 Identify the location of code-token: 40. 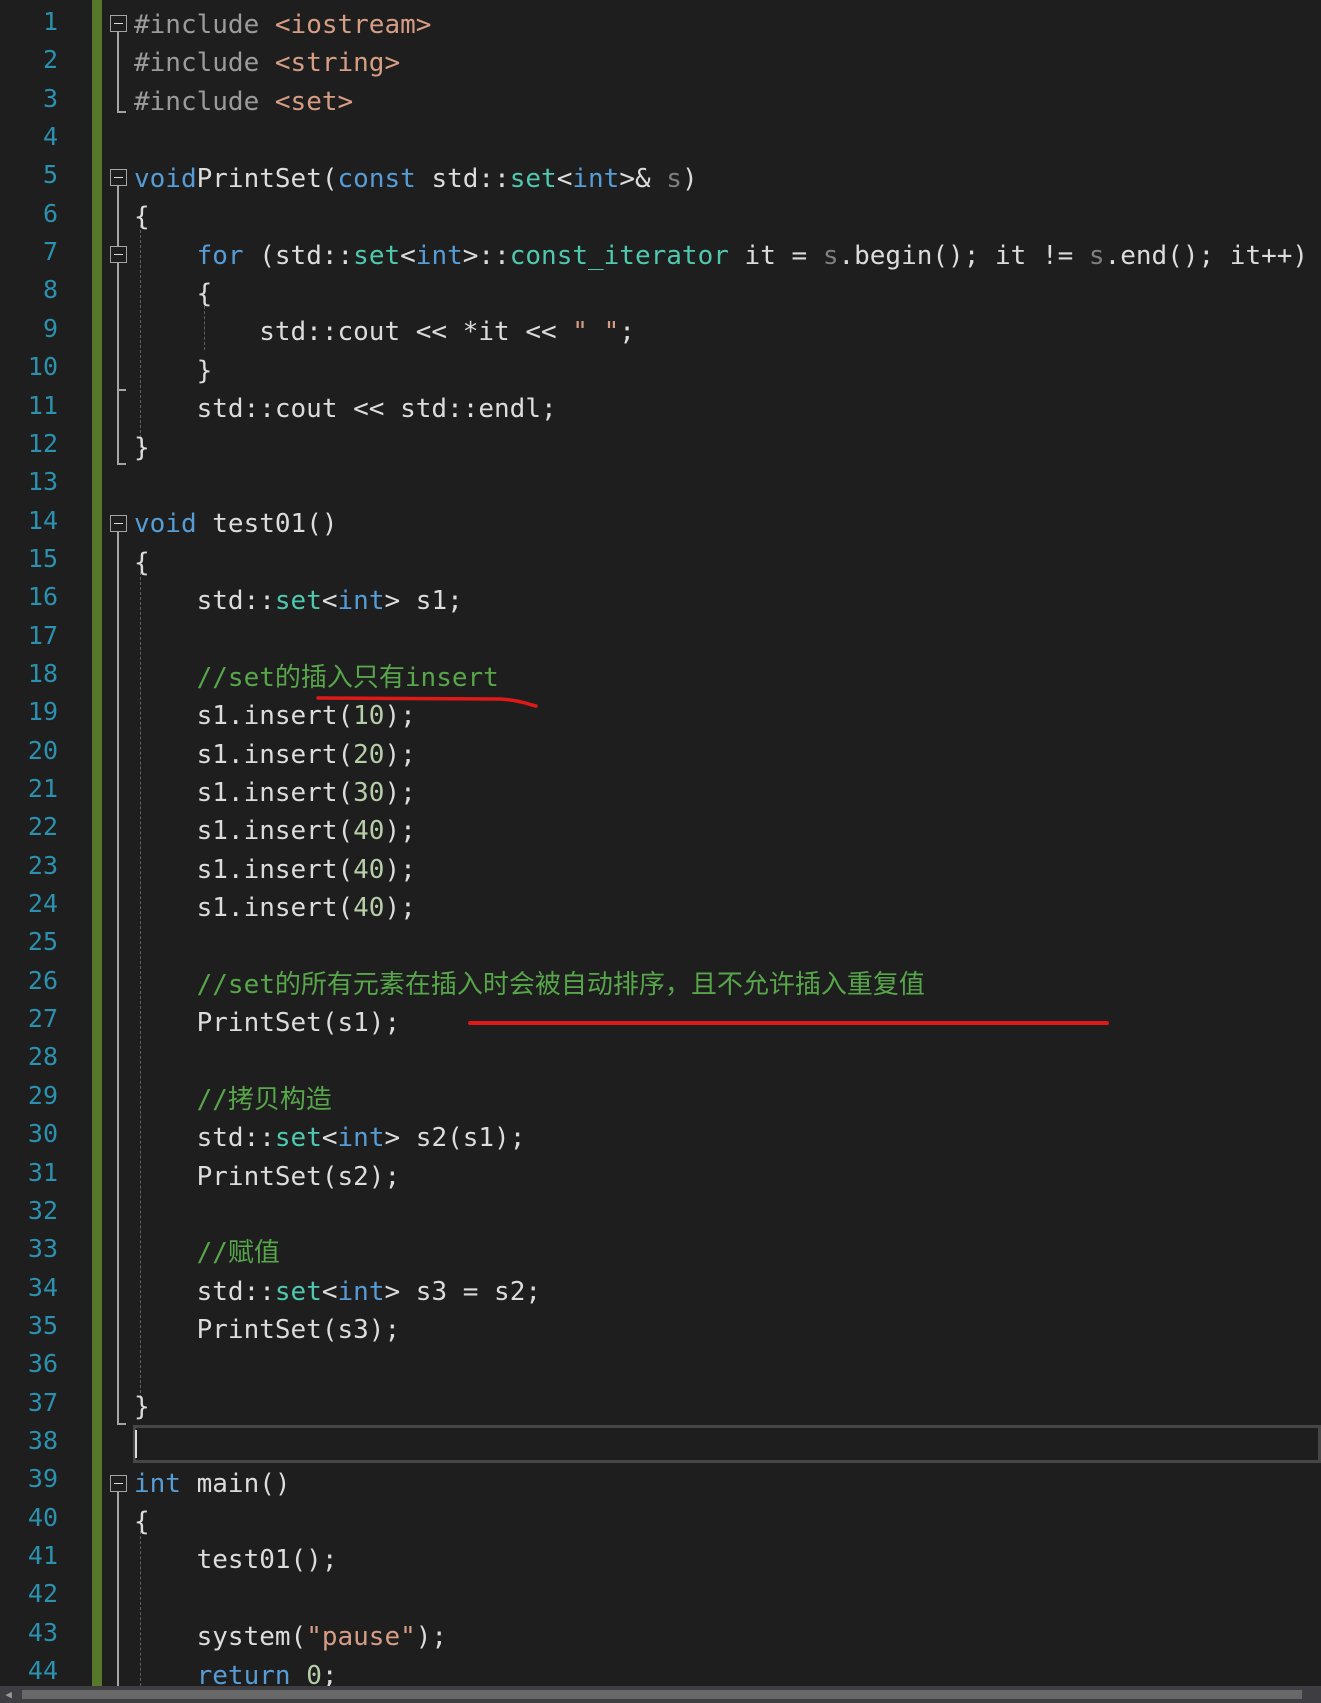
(369, 870).